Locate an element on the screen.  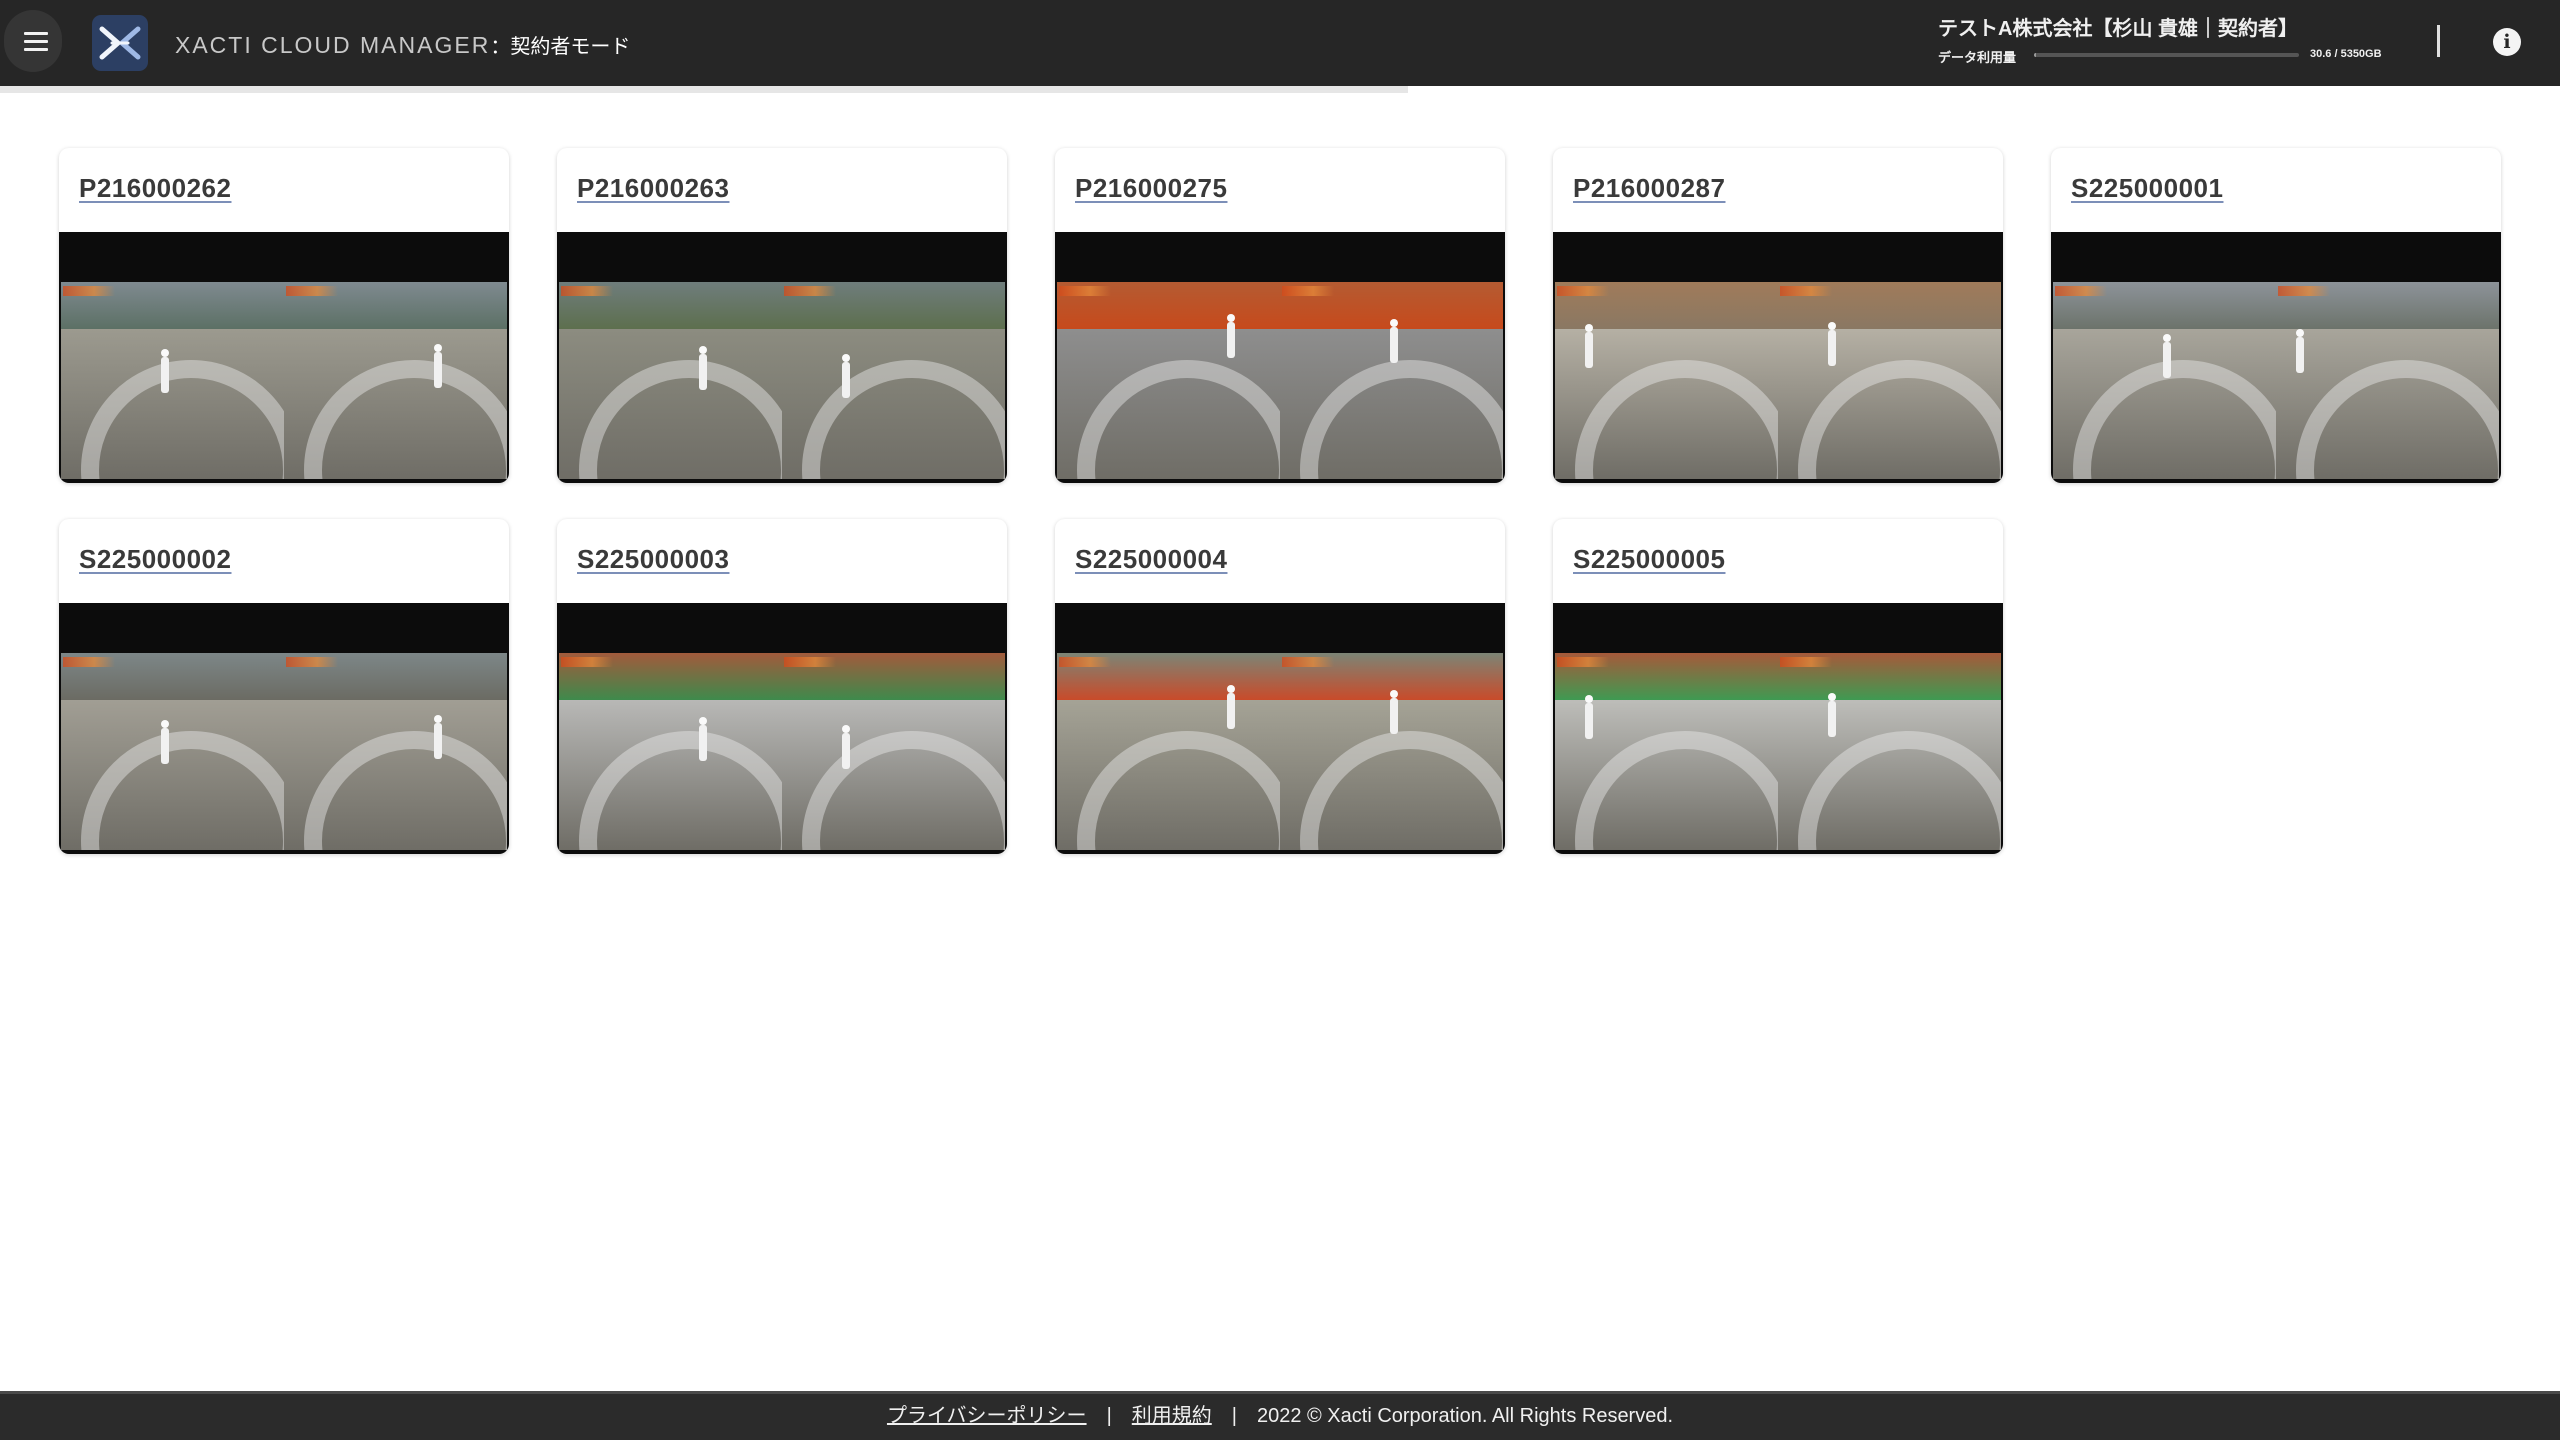
camera-card: P216000262 is located at coordinates (284, 315).